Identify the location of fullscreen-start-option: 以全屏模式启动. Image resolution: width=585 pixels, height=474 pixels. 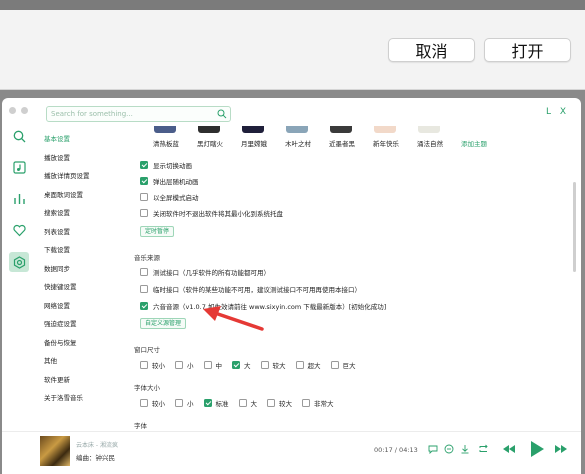
(169, 197).